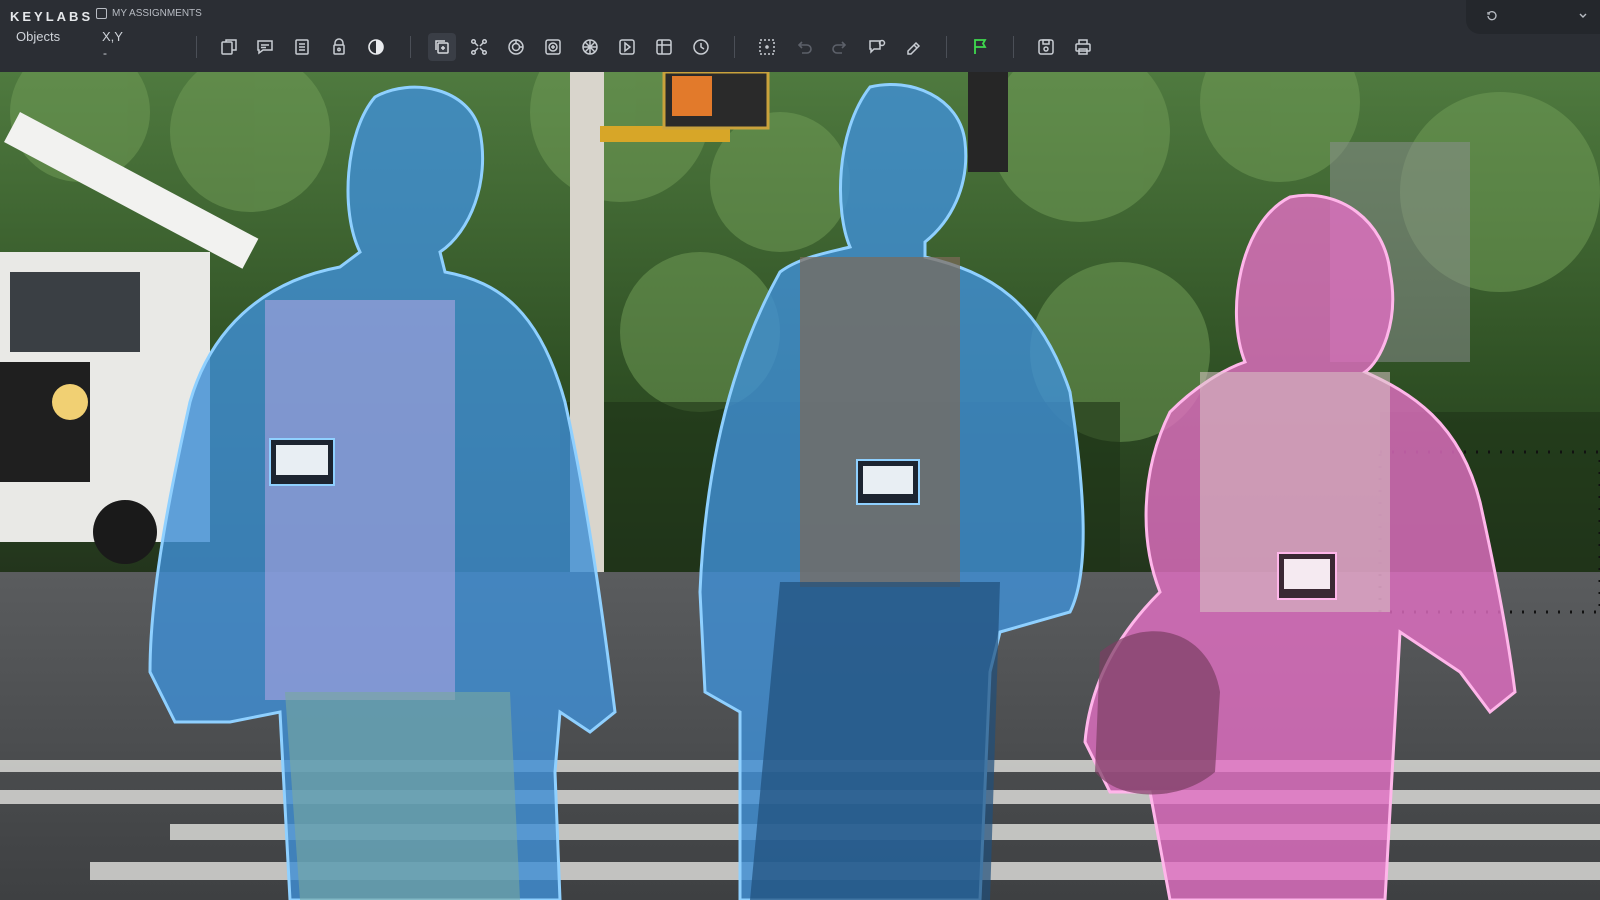  Describe the element at coordinates (692, 96) in the screenshot. I see `signal-hand` at that location.